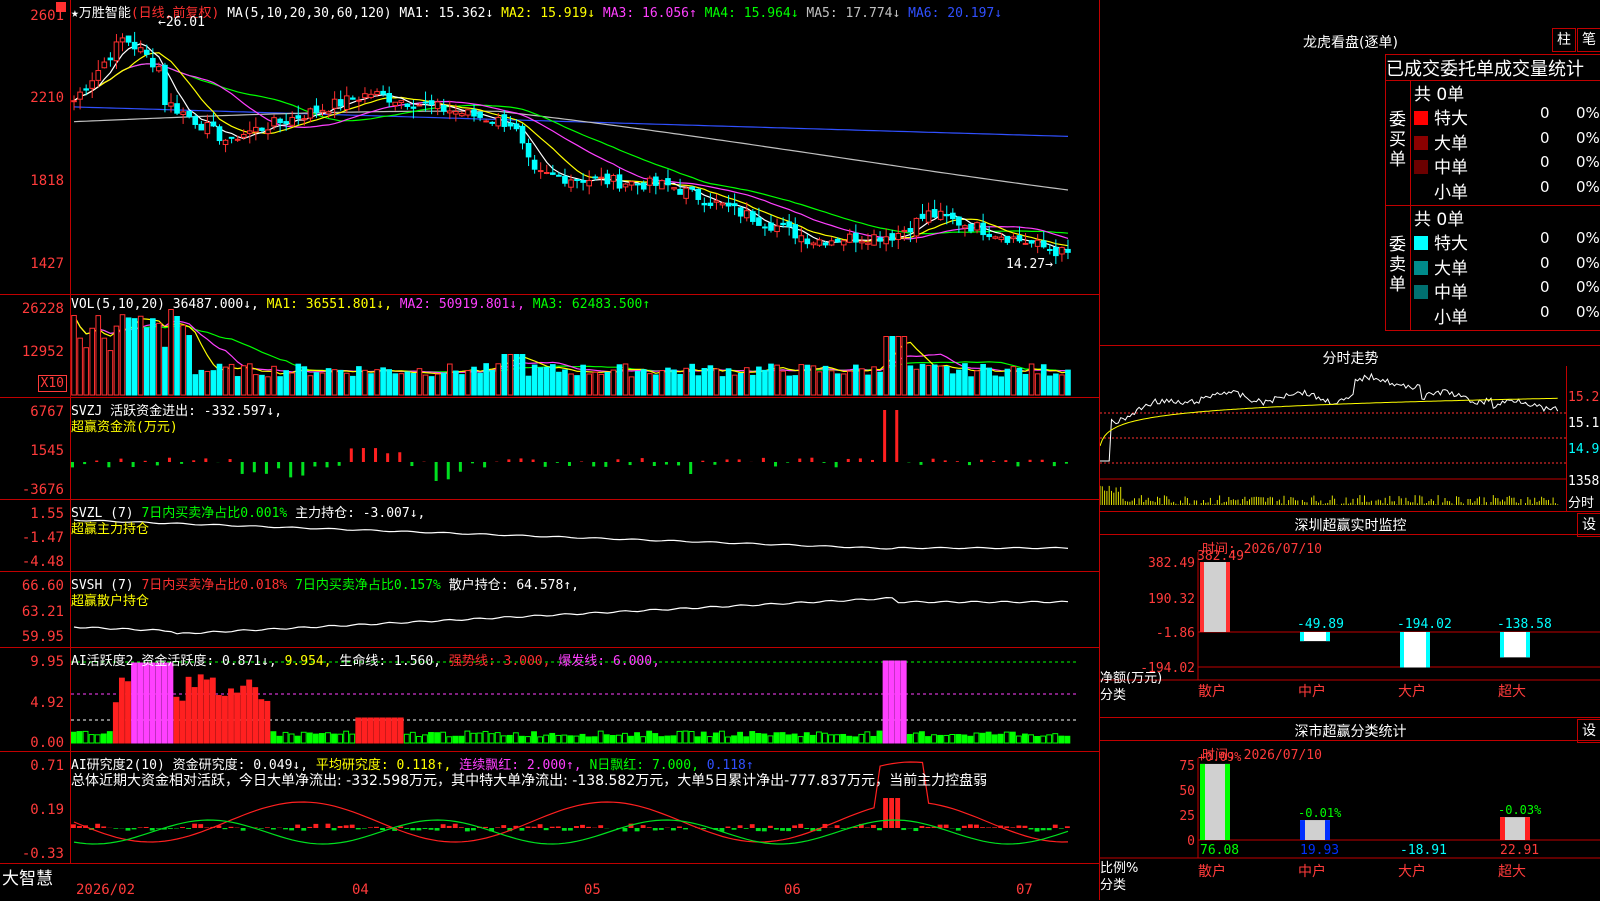 This screenshot has height=901, width=1600. What do you see at coordinates (75, 13) in the screenshot?
I see `star-icon: ★` at bounding box center [75, 13].